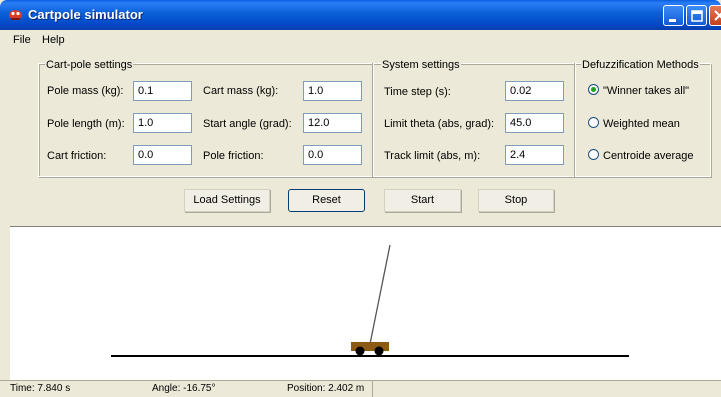 Image resolution: width=721 pixels, height=397 pixels. Describe the element at coordinates (360, 351) in the screenshot. I see `cart-wheel-left` at that location.